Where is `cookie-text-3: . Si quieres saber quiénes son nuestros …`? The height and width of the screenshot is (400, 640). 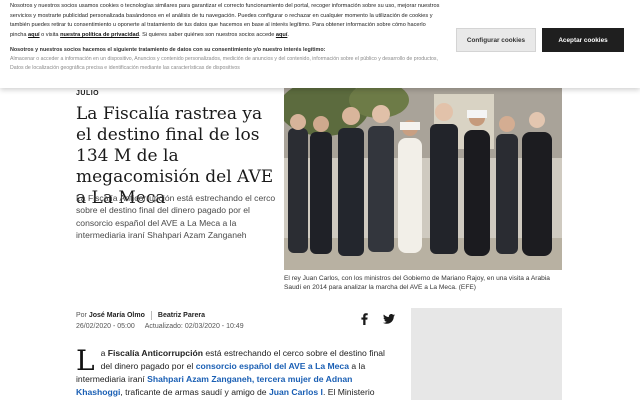
cookie-text-3: . Si quieres saber quiénes son nuestros … is located at coordinates (207, 34).